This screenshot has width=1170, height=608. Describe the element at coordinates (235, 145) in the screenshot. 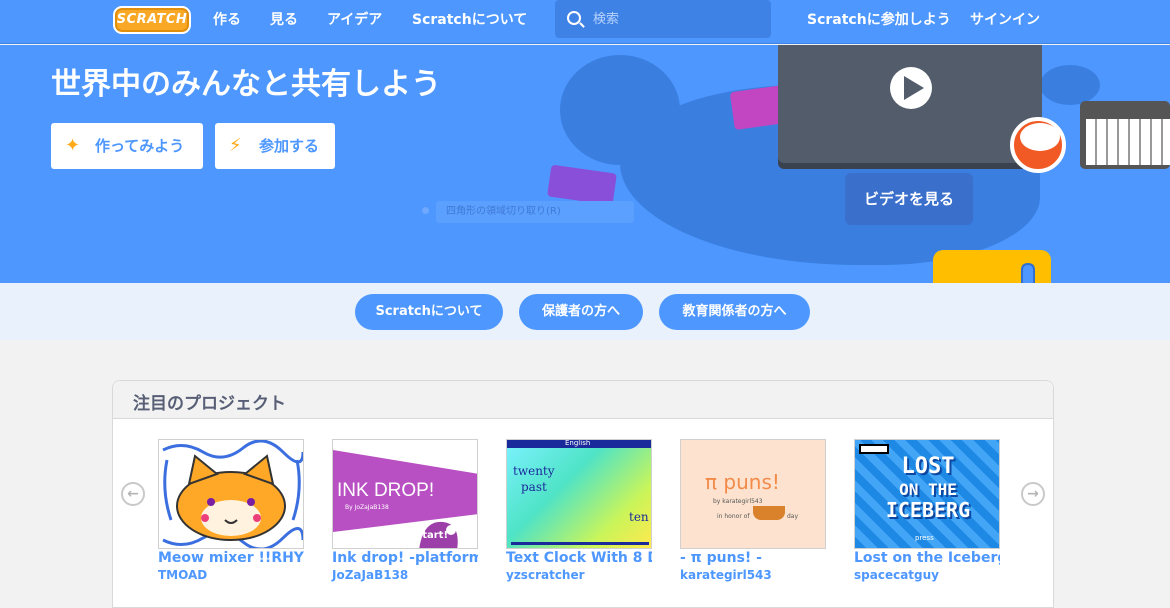

I see `lightning-icon: ⚡` at that location.